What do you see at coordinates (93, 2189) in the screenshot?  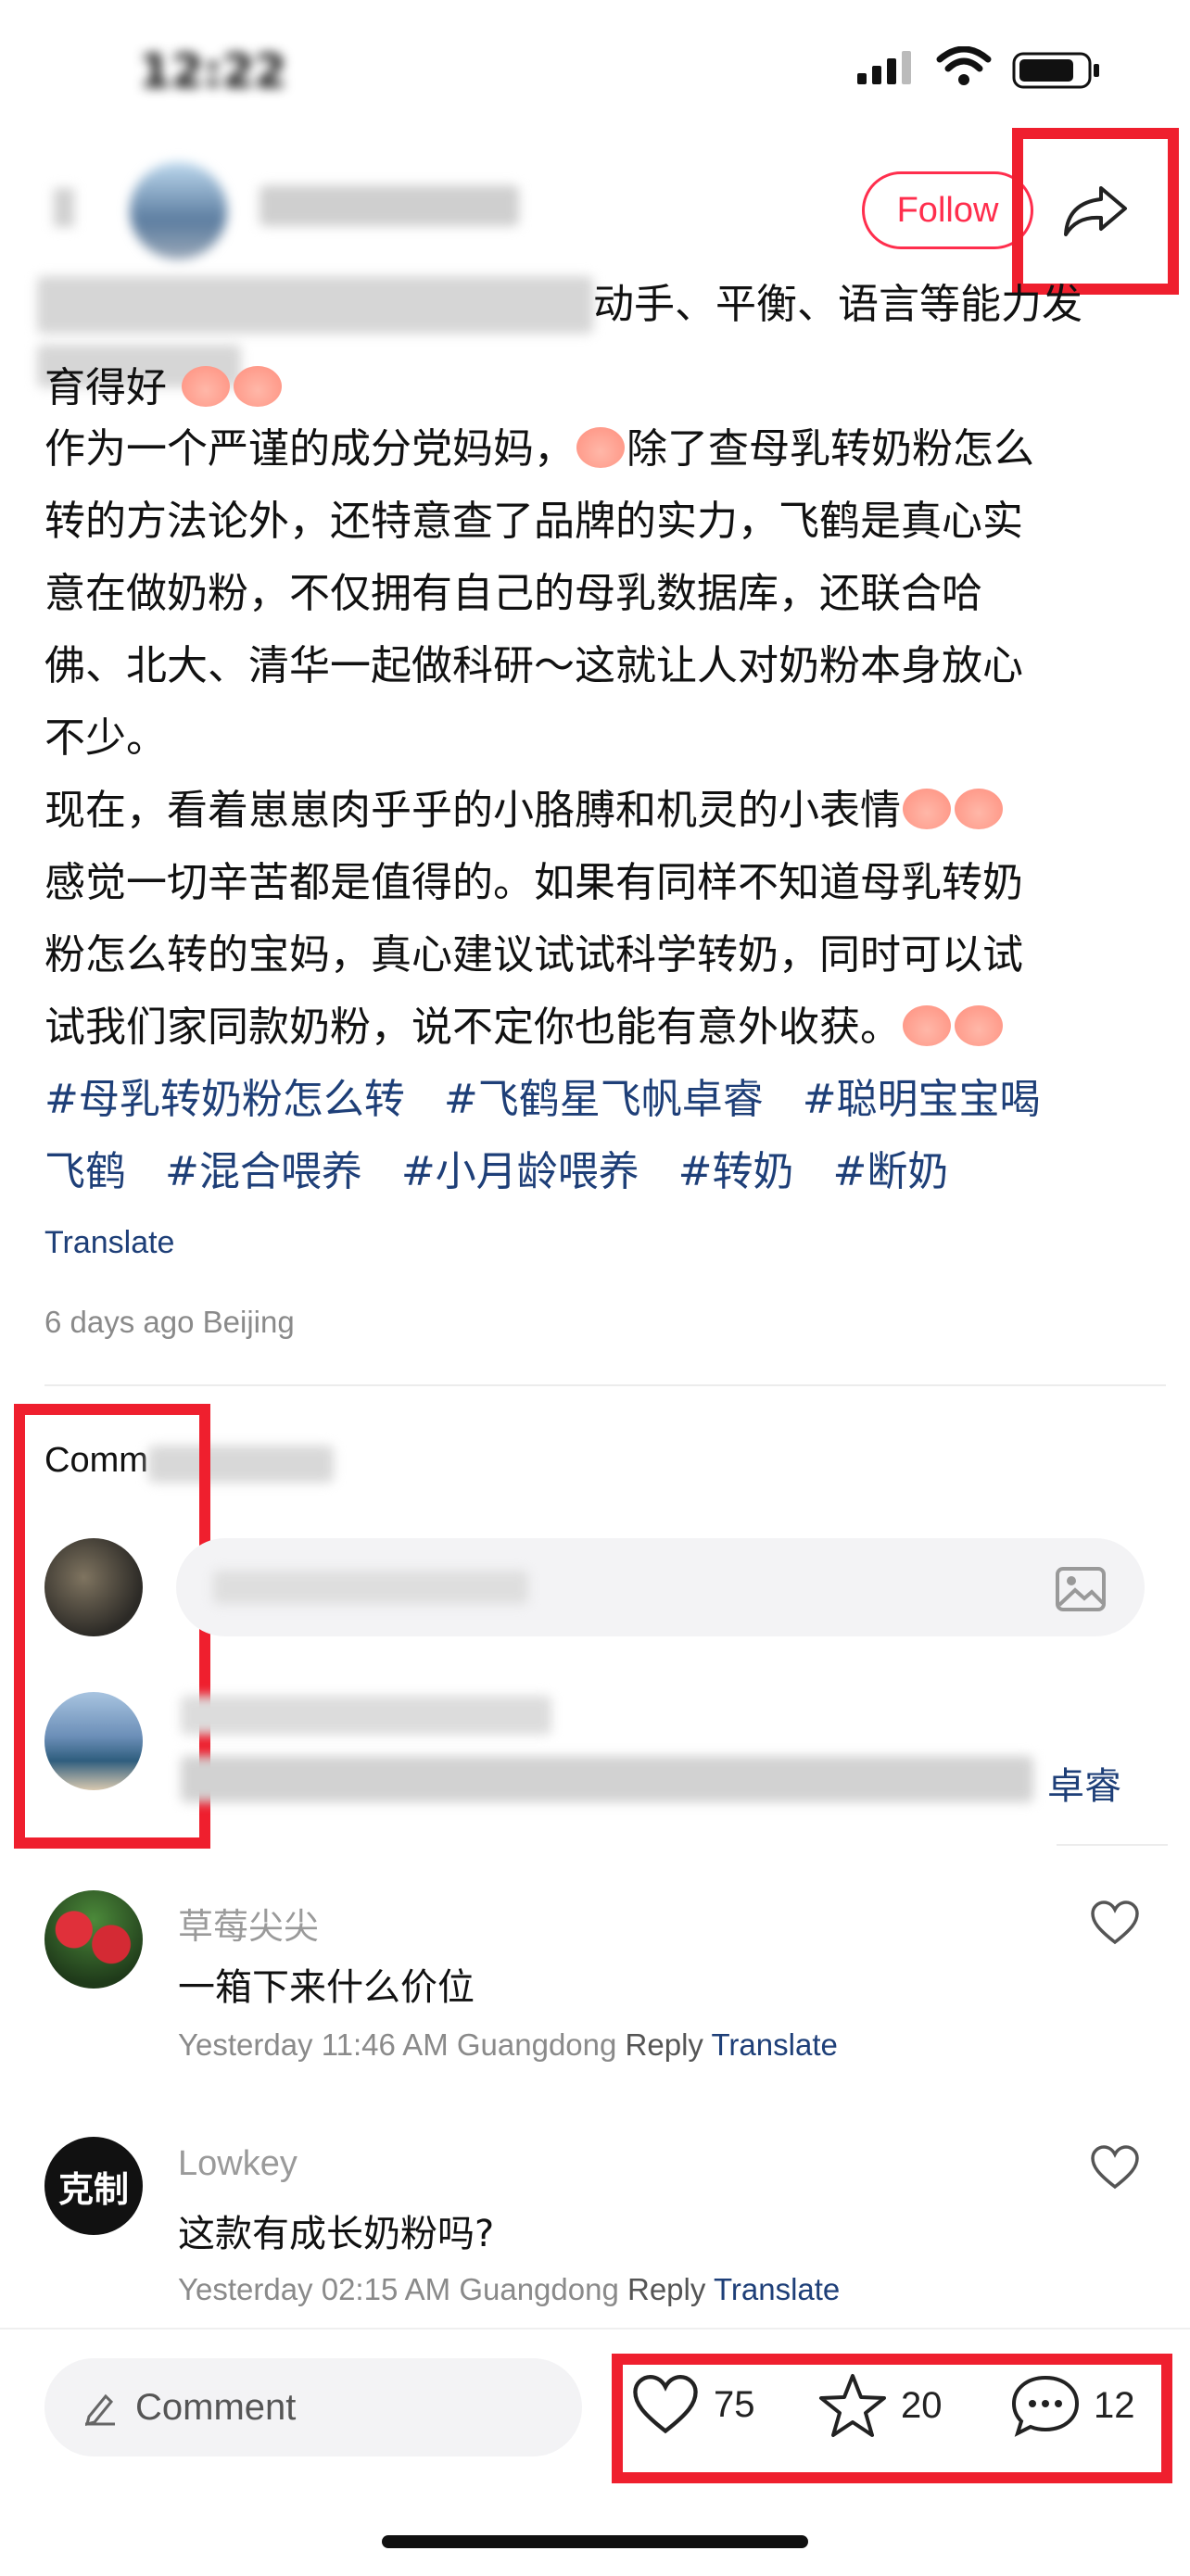 I see `avatar-text: 克制` at bounding box center [93, 2189].